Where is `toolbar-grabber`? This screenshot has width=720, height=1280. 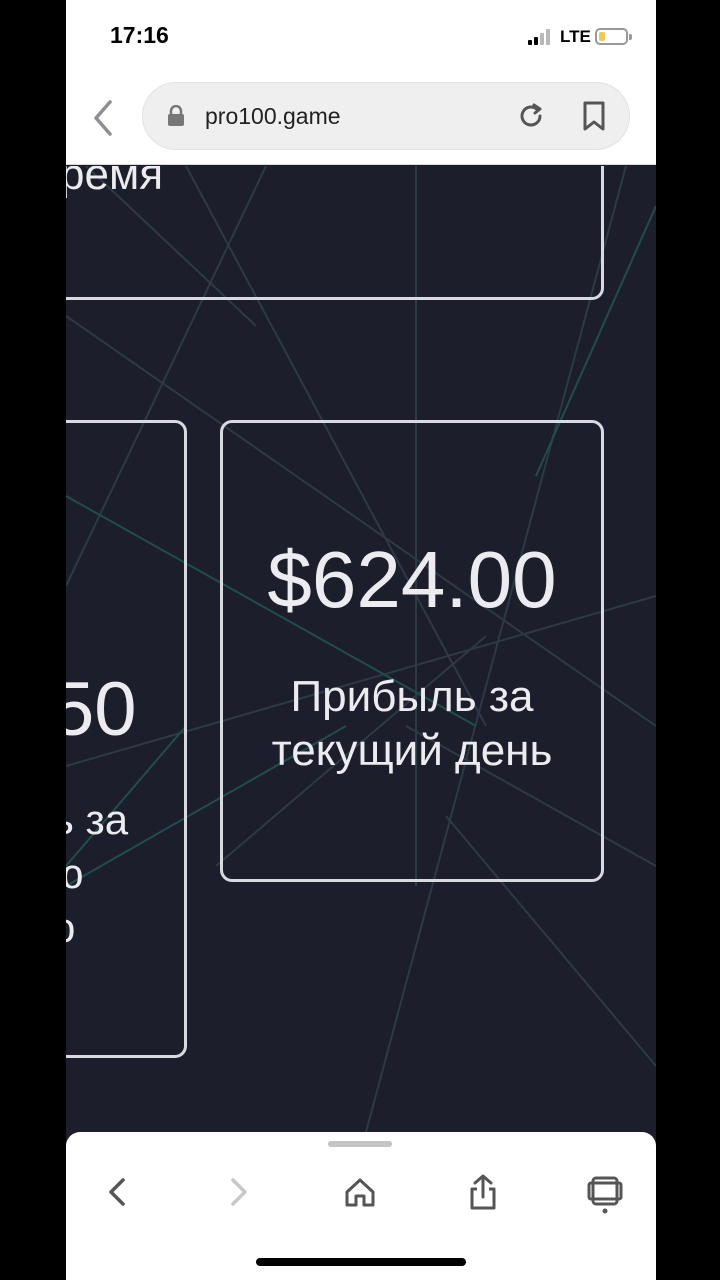 toolbar-grabber is located at coordinates (360, 1144).